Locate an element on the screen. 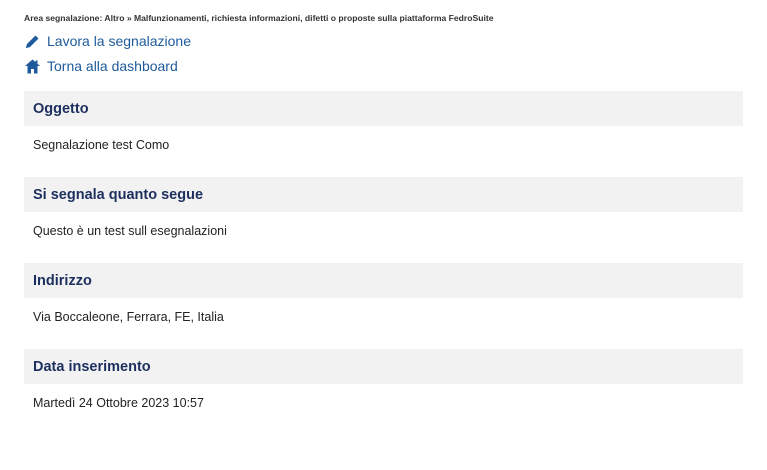  back-to-dashboard-label: Torna alla dashboard is located at coordinates (112, 66).